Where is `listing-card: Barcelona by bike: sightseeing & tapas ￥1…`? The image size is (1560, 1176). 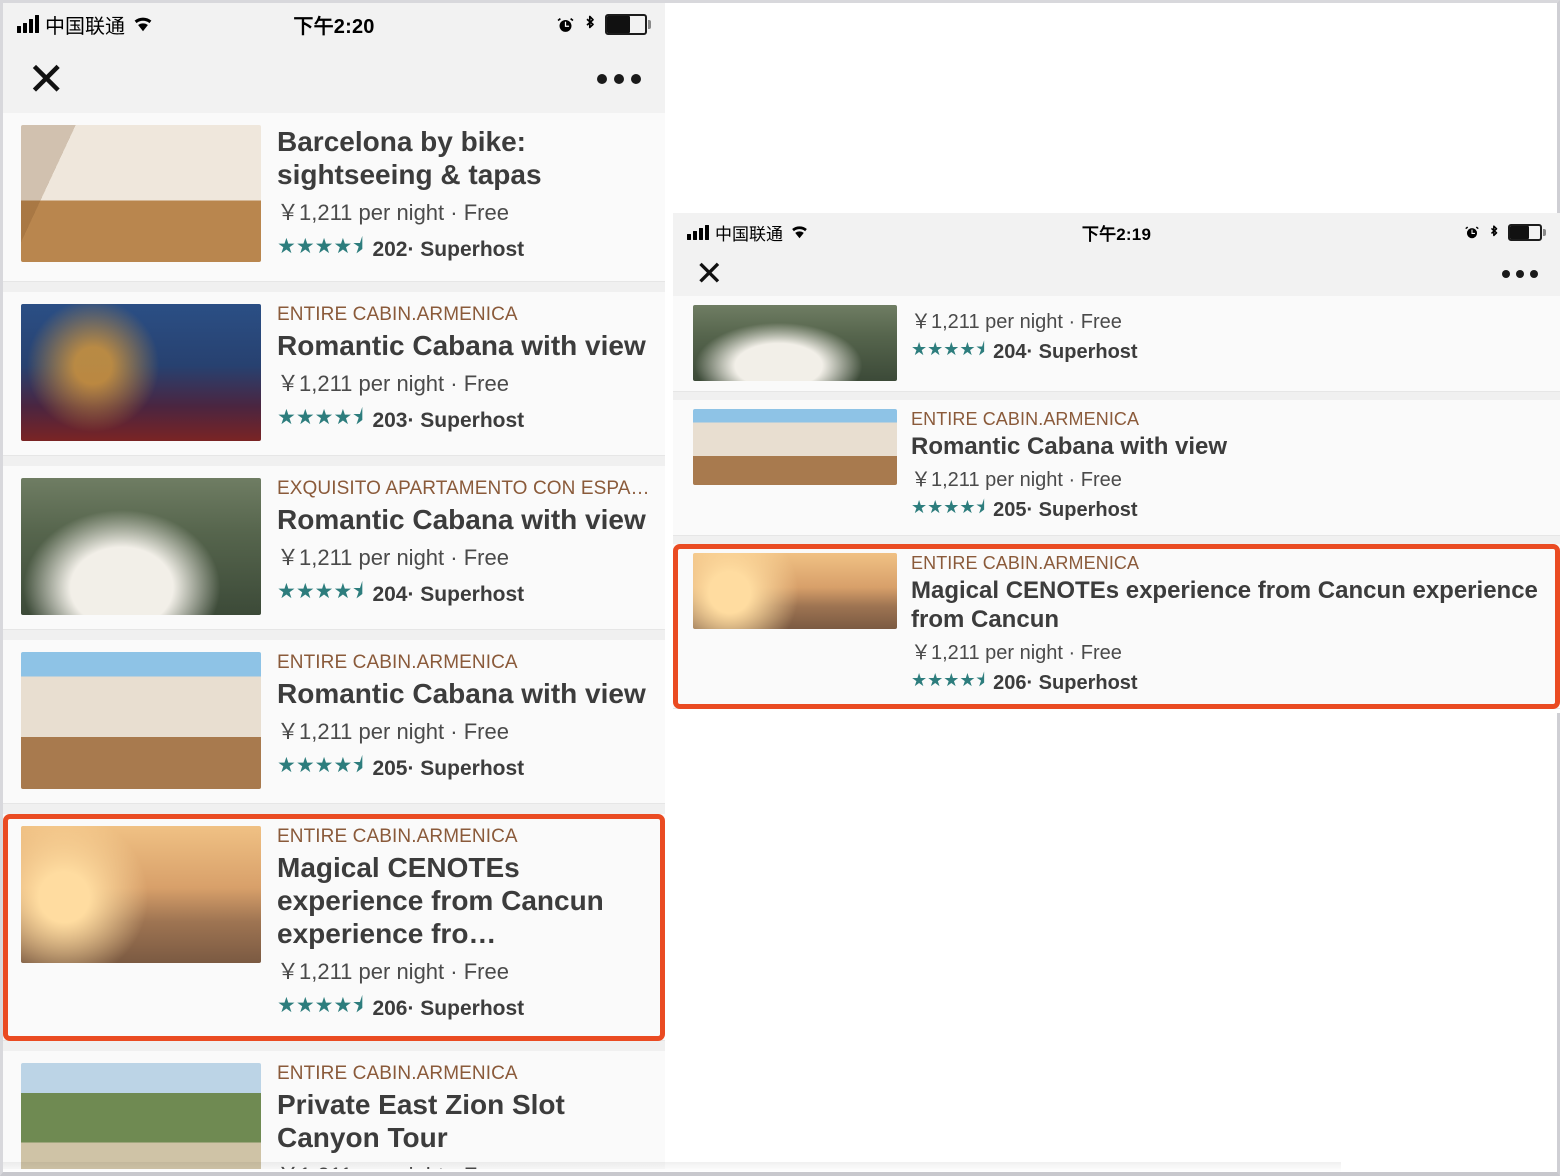
listing-card: Barcelona by bike: sightseeing & tapas ￥1… is located at coordinates (334, 197).